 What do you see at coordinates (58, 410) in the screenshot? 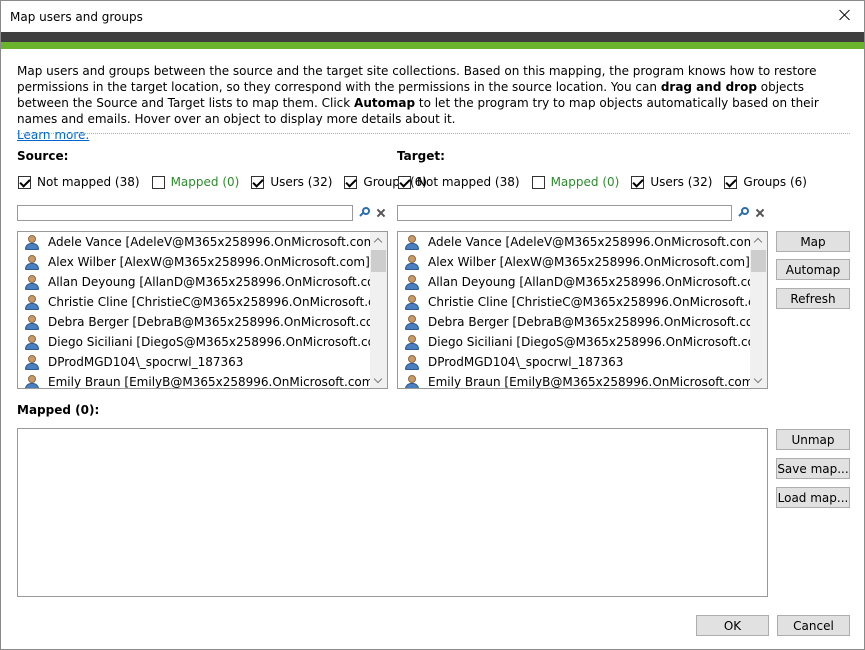
I see `mapped-label: Mapped (0):` at bounding box center [58, 410].